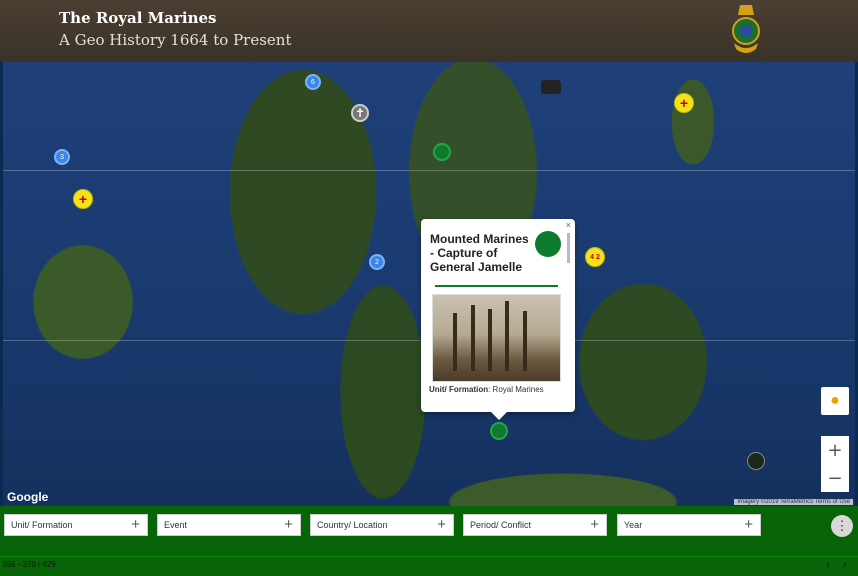 Image resolution: width=858 pixels, height=576 pixels. I want to click on zoom-out-button: −, so click(835, 478).